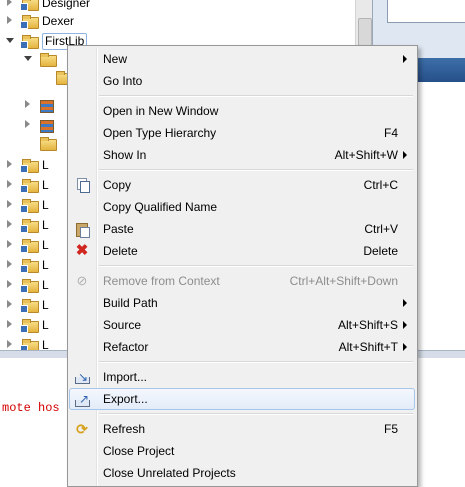 The width and height of the screenshot is (465, 487). Describe the element at coordinates (82, 229) in the screenshot. I see `paste-icon` at that location.